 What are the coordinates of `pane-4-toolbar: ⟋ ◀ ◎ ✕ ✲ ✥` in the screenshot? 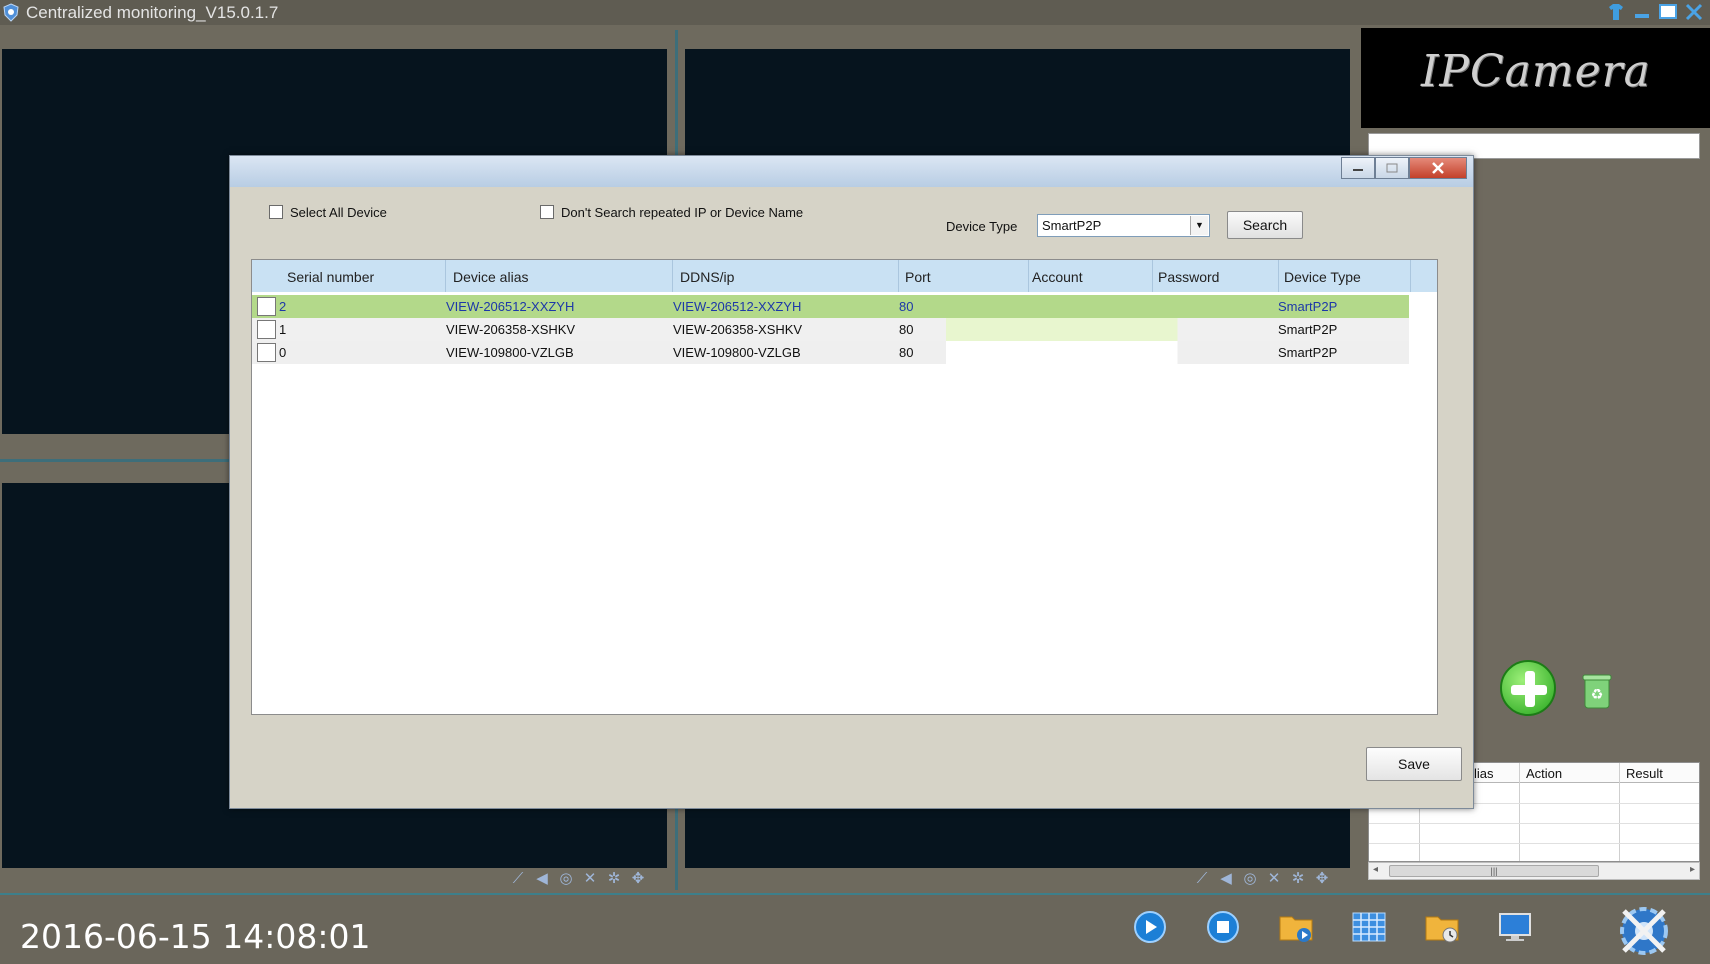 It's located at (1262, 879).